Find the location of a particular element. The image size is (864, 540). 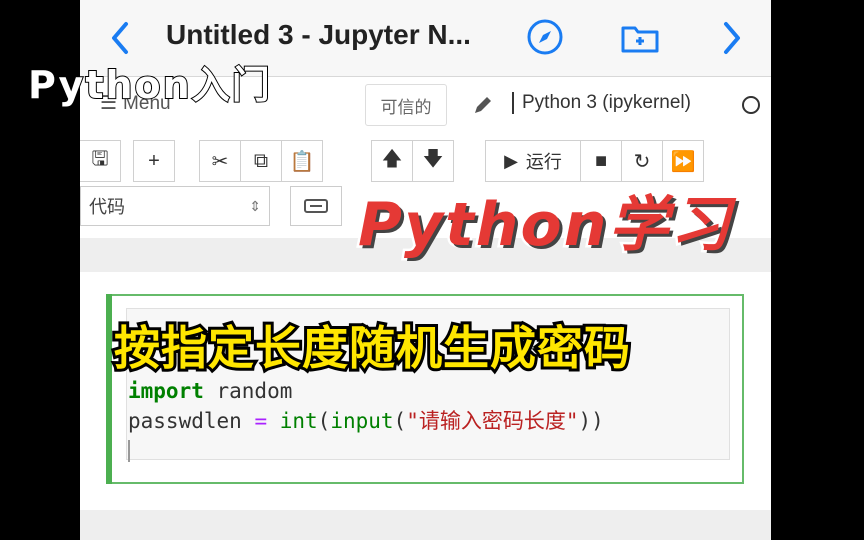

paste-button: 📋 is located at coordinates (302, 161).